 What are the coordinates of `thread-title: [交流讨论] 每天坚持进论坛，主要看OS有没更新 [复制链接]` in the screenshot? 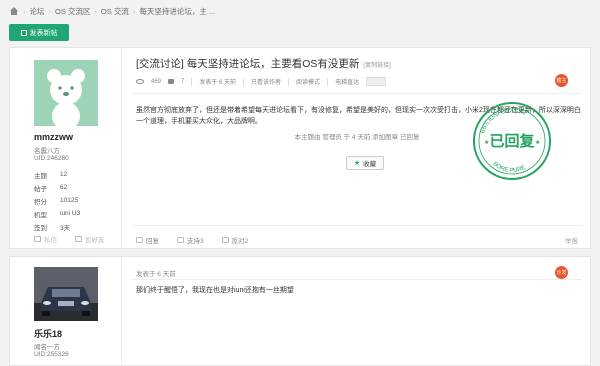 It's located at (263, 63).